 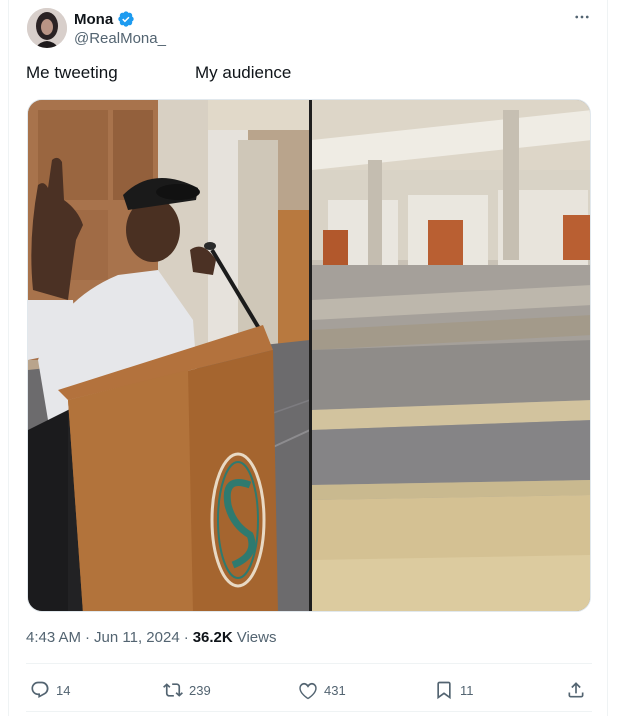 What do you see at coordinates (72, 72) in the screenshot?
I see `tweet-caption-left: Me tweeting` at bounding box center [72, 72].